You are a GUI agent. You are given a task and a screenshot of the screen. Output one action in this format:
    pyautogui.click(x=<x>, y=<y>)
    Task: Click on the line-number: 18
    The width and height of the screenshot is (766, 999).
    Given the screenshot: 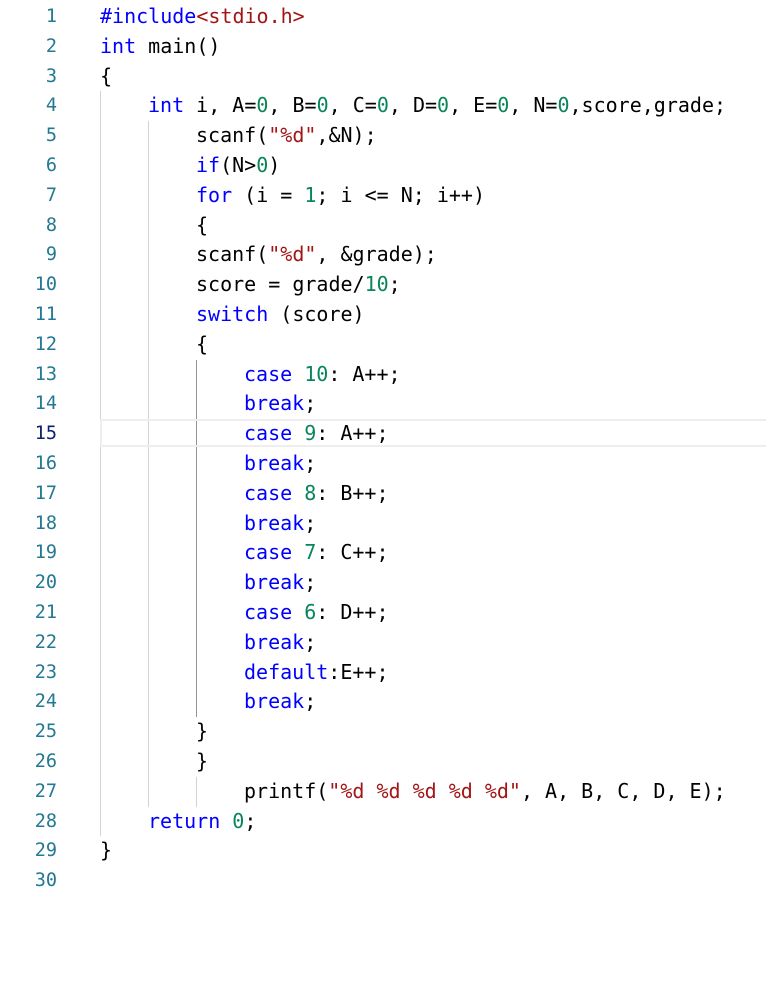 What is the action you would take?
    pyautogui.click(x=45, y=523)
    